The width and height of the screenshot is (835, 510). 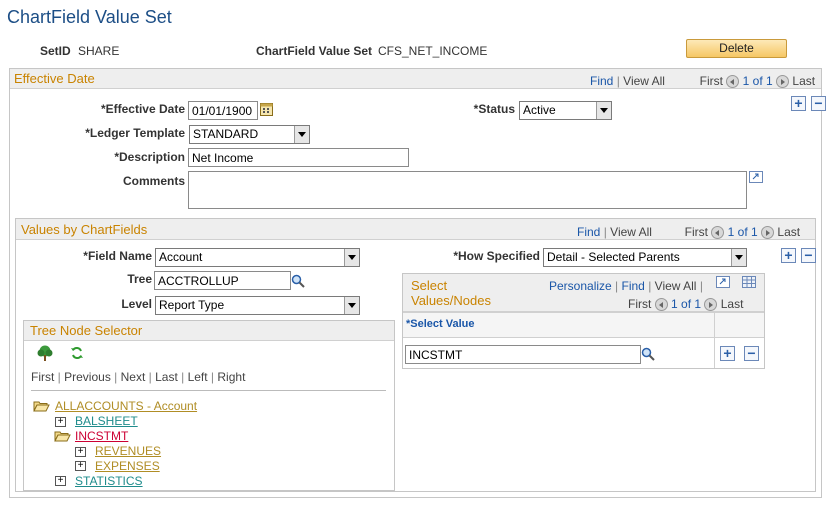 I want to click on divider, so click(x=208, y=390).